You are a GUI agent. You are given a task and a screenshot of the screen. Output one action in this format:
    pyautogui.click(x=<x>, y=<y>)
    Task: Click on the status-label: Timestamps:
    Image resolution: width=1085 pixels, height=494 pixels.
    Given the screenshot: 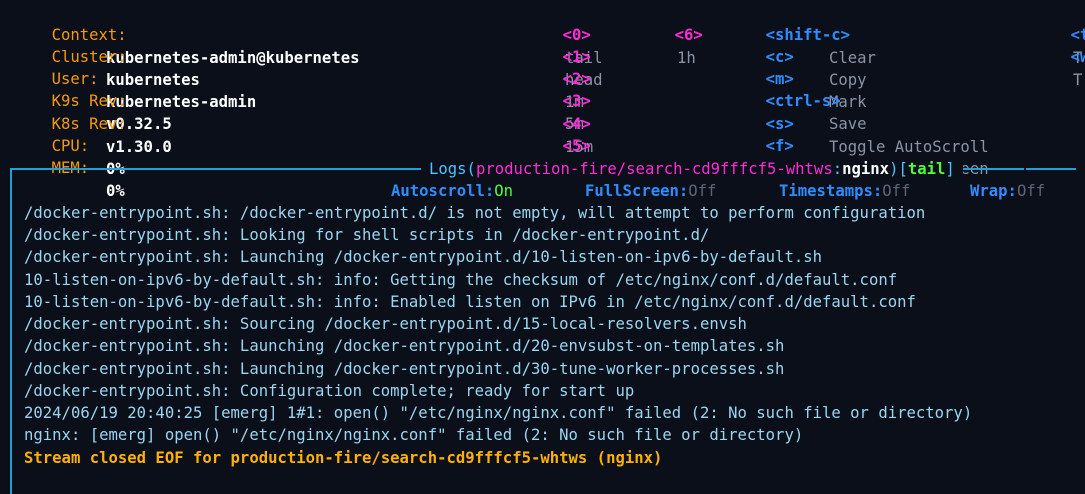 What is the action you would take?
    pyautogui.click(x=831, y=191)
    